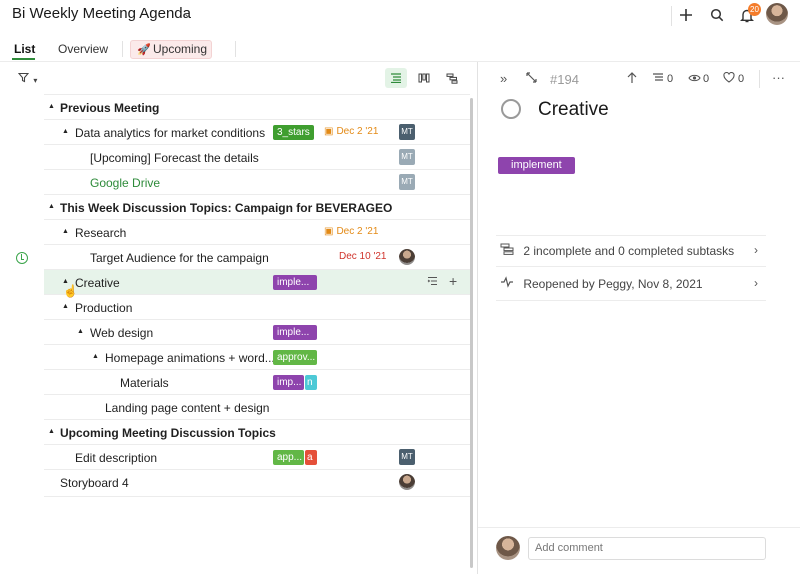 This screenshot has width=800, height=574. Describe the element at coordinates (706, 79) in the screenshot. I see `watcher-count: 0` at that location.